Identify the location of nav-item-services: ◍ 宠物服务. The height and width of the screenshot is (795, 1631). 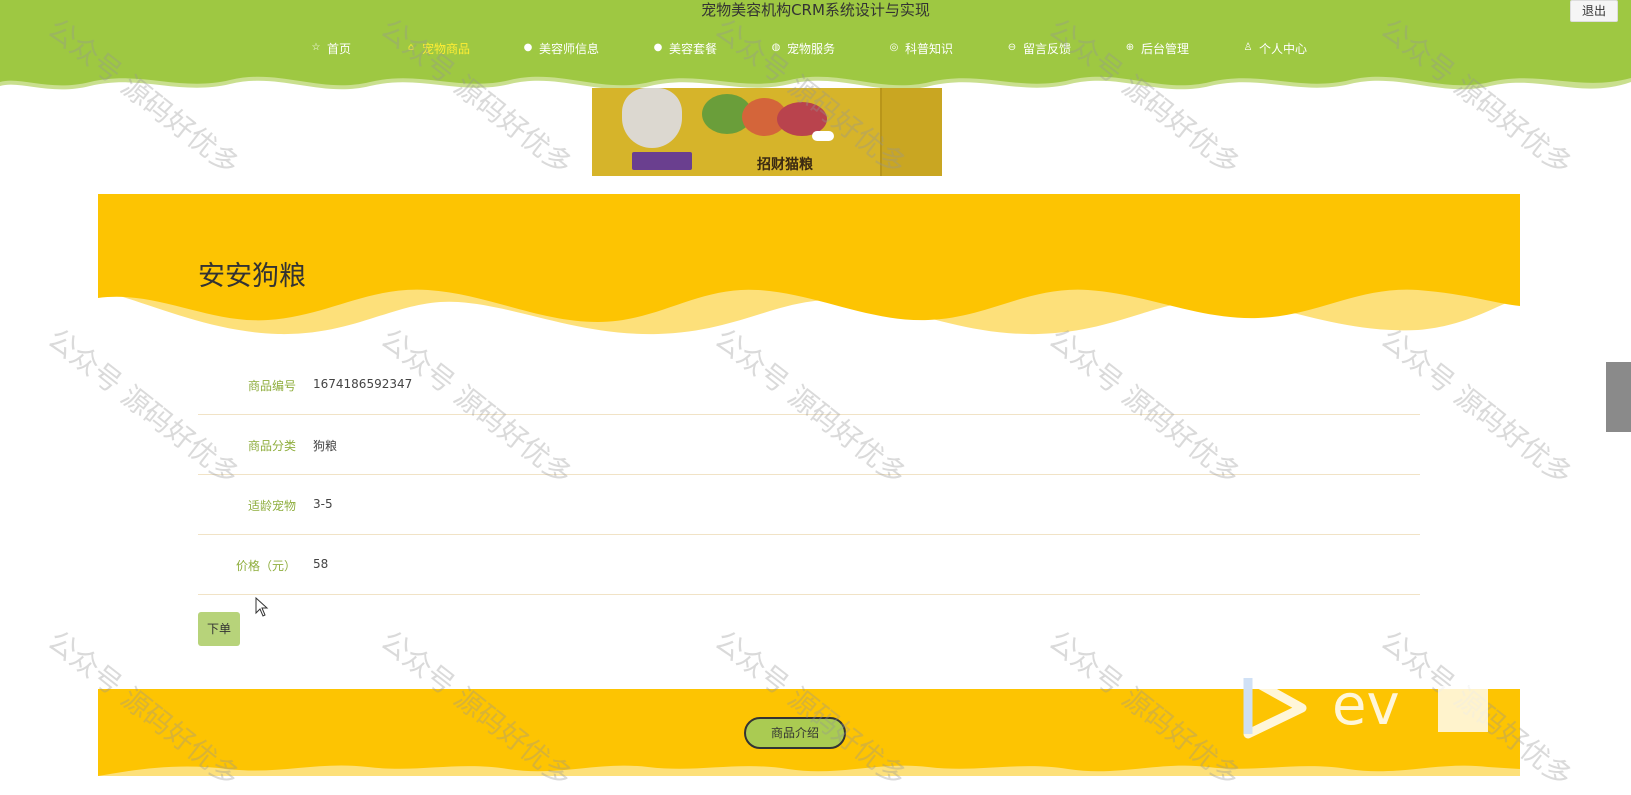
(802, 48).